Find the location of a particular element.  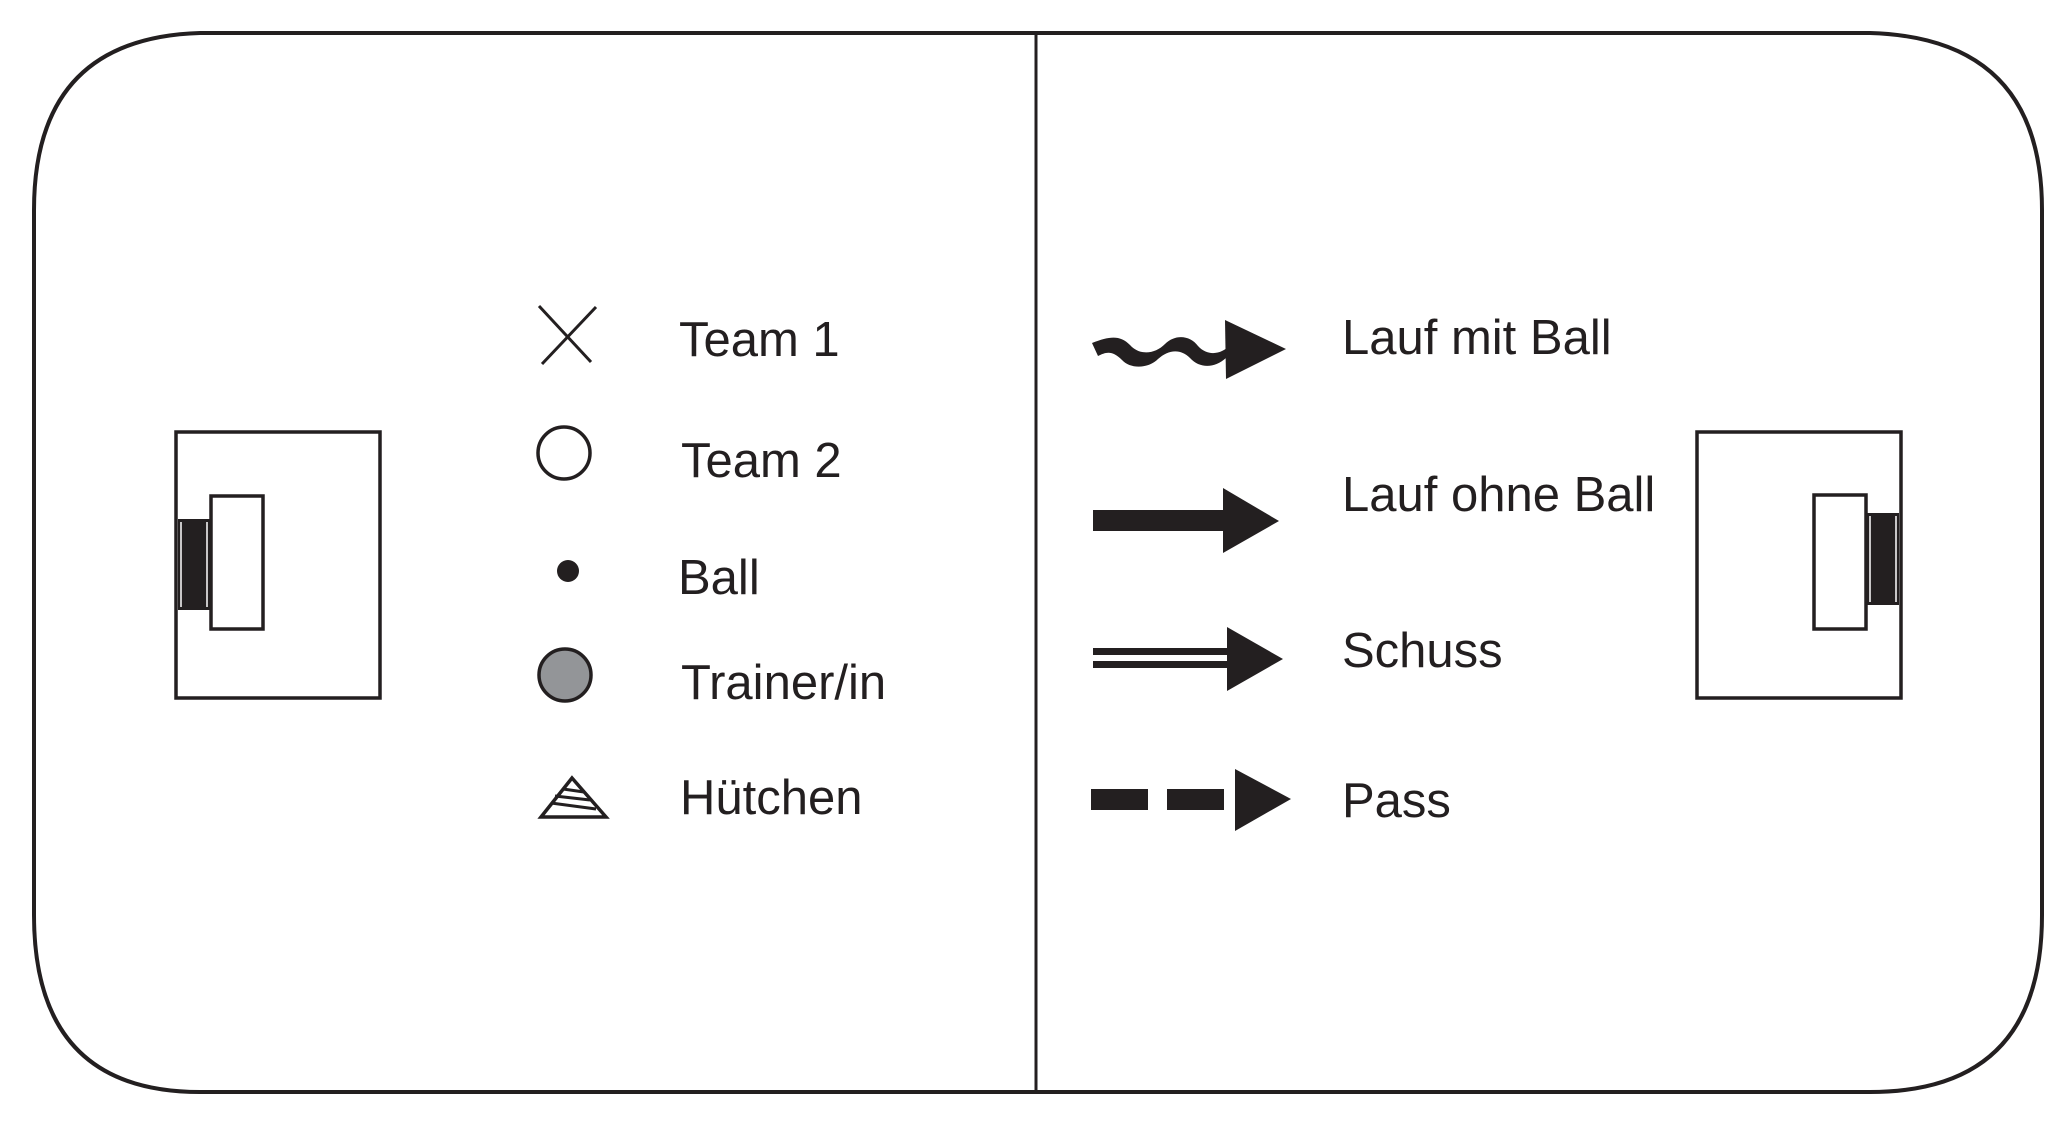

left-goal is located at coordinates (278, 565).